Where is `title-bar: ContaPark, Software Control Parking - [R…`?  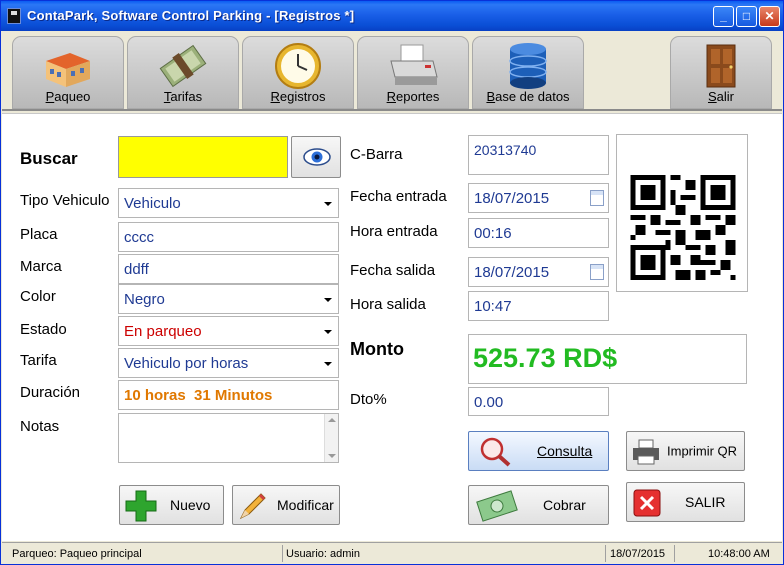 title-bar: ContaPark, Software Control Parking - [R… is located at coordinates (392, 16).